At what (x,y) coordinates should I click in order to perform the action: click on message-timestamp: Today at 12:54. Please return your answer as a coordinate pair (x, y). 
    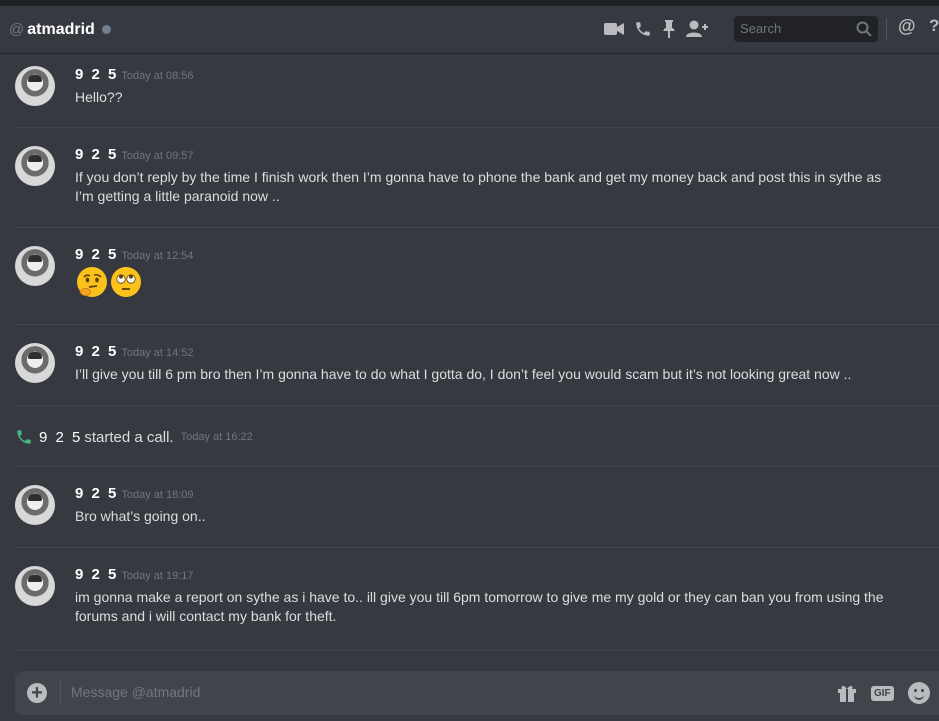
    Looking at the image, I should click on (157, 256).